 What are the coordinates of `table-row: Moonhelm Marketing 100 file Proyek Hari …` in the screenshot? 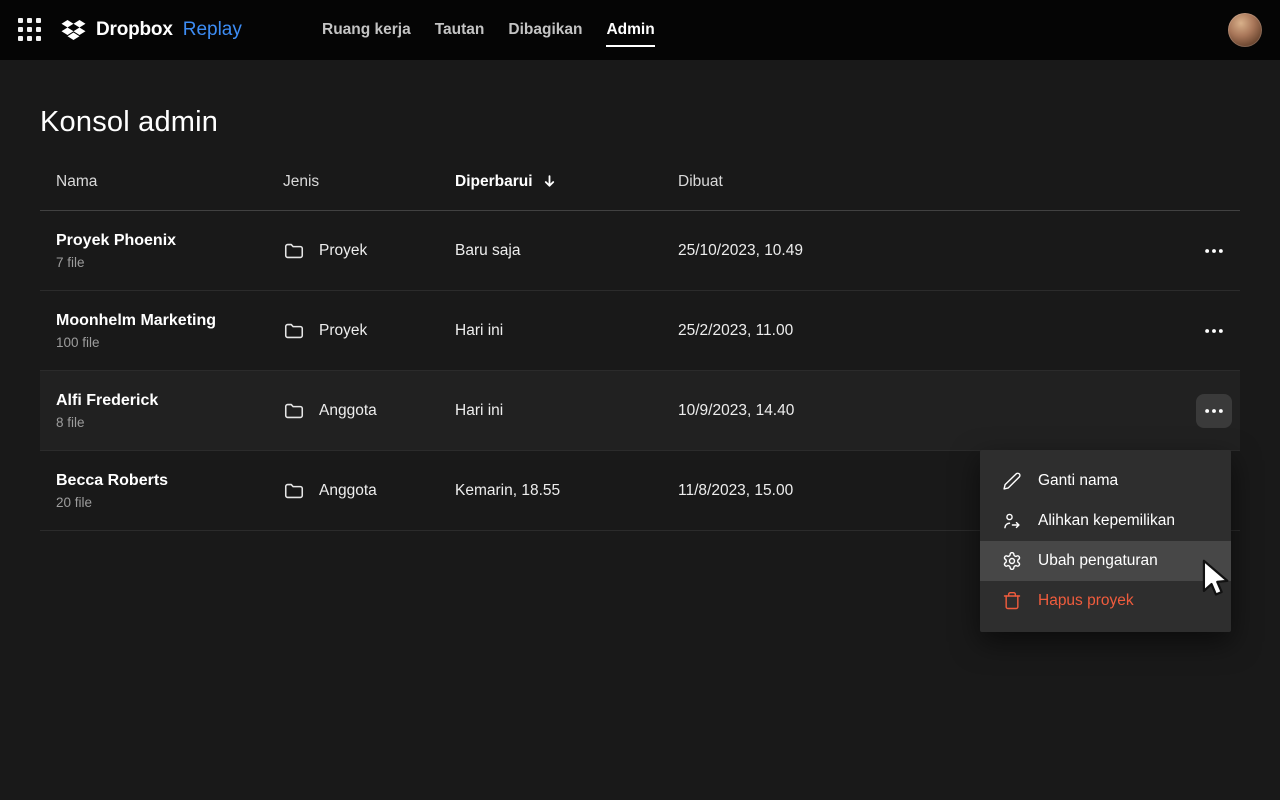 It's located at (640, 331).